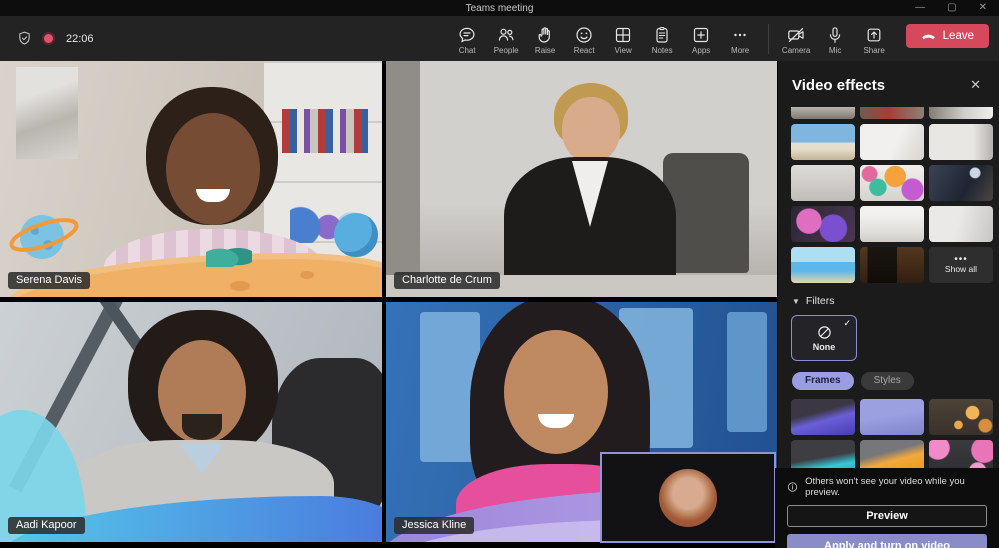 This screenshot has width=999, height=548. Describe the element at coordinates (888, 82) in the screenshot. I see `panel-header: Video effects ✕` at that location.